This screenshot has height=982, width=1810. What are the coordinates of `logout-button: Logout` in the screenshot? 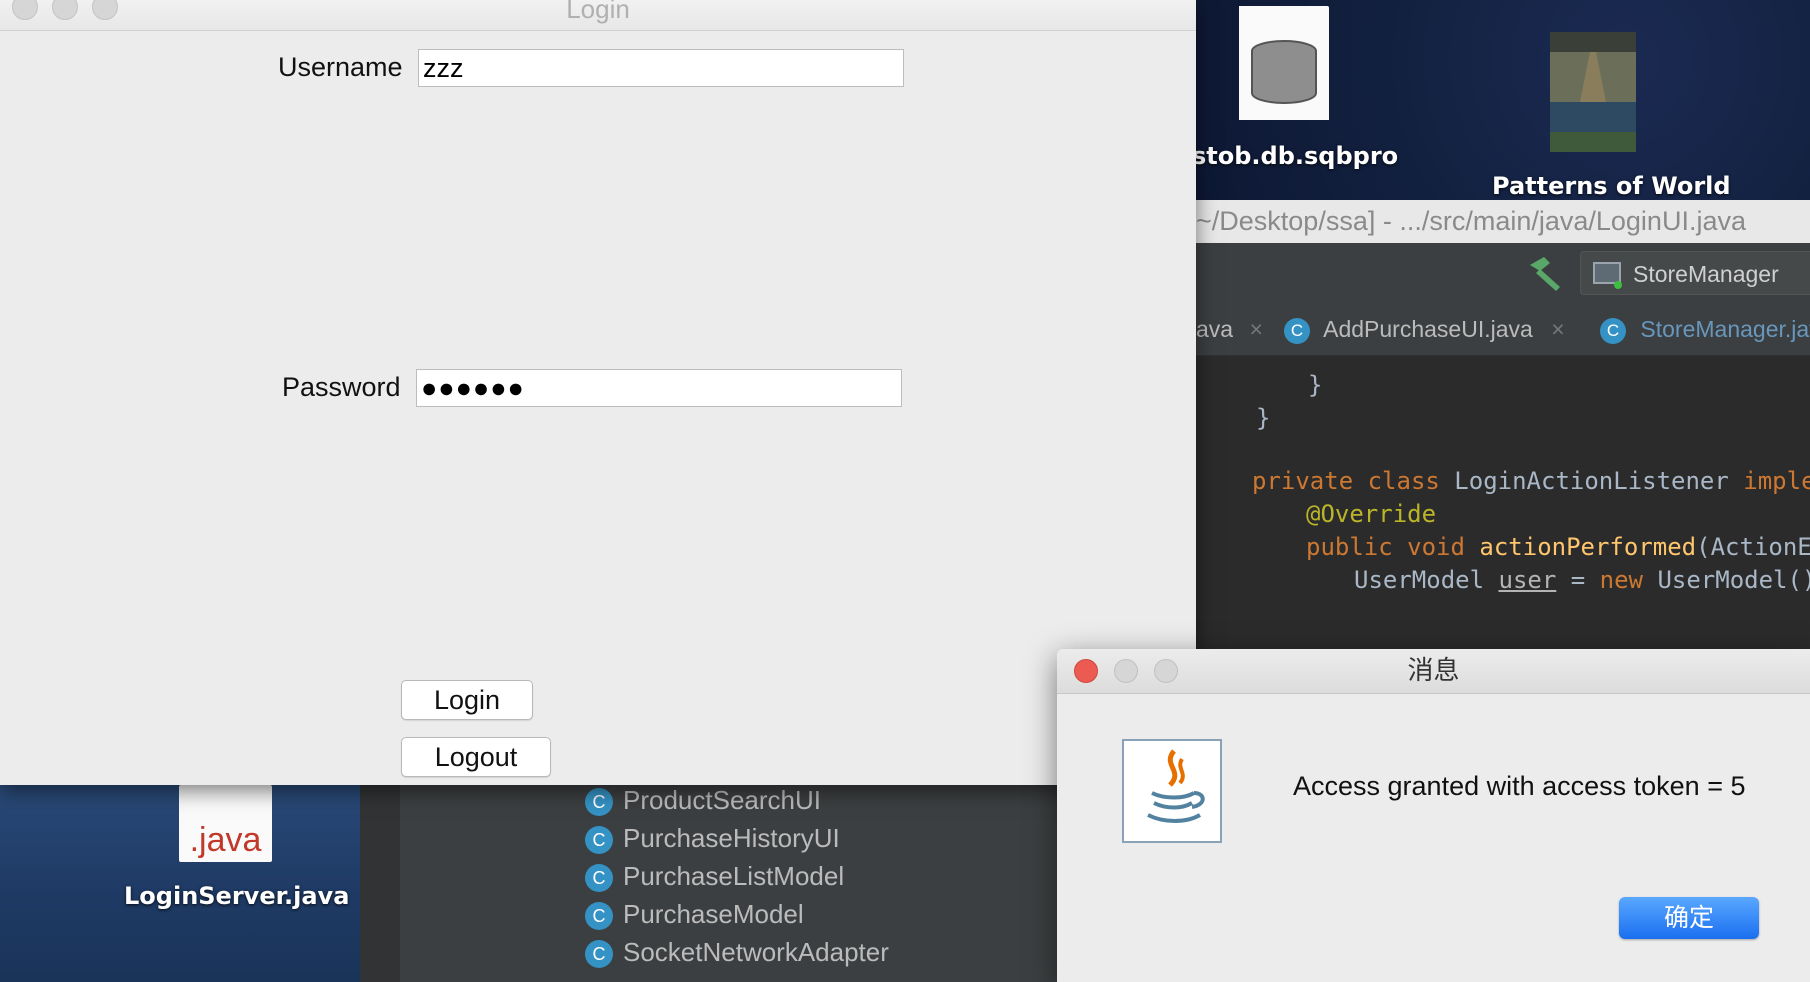 It's located at (476, 757).